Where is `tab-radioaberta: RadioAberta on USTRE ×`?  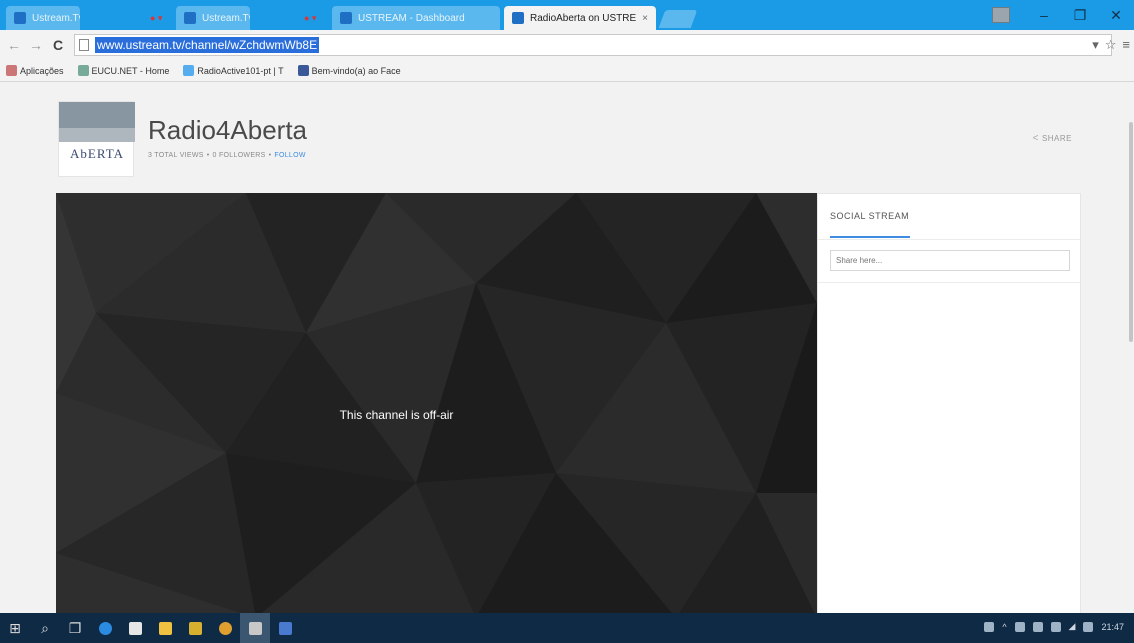
tab-radioaberta: RadioAberta on USTRE × is located at coordinates (580, 18).